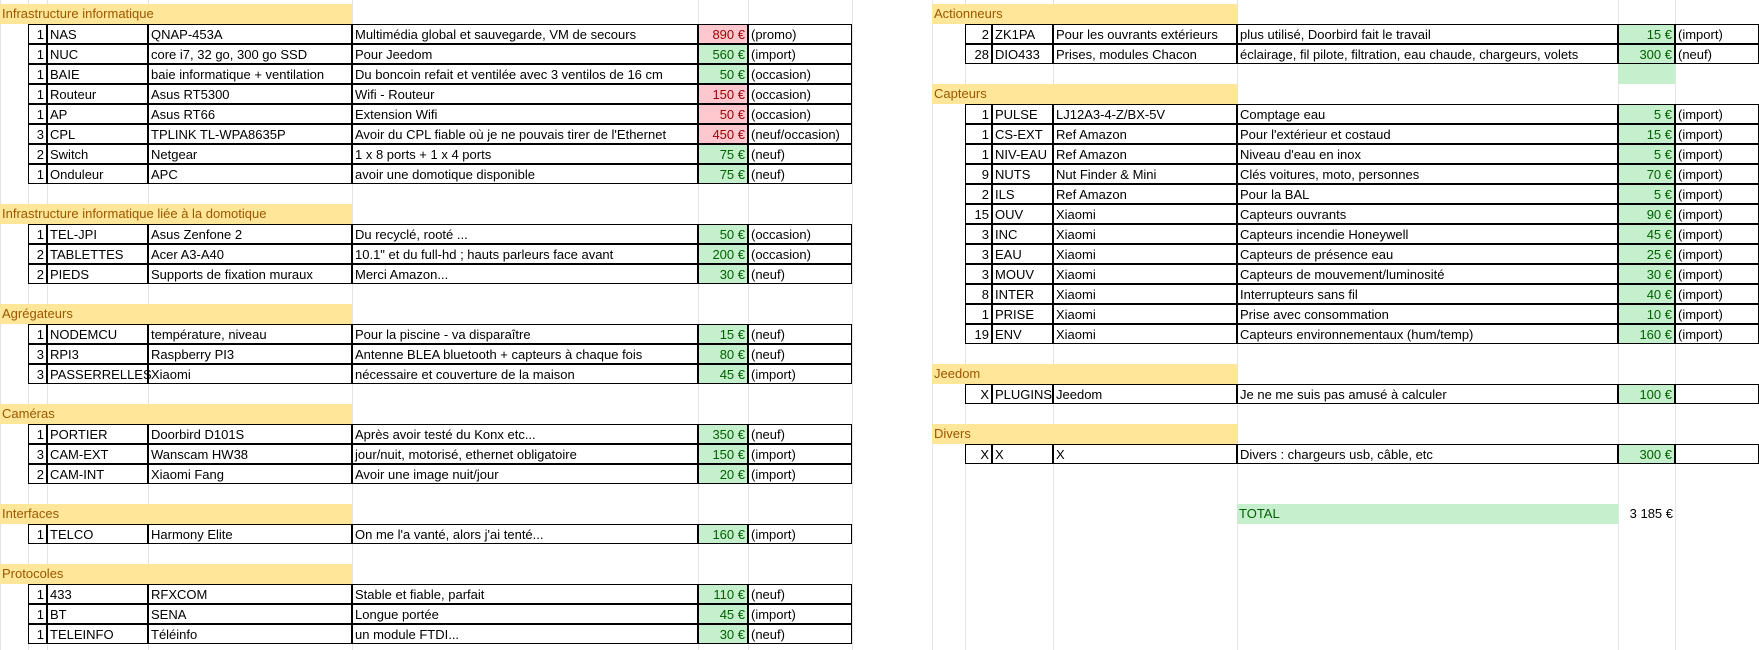 The height and width of the screenshot is (650, 1759). Describe the element at coordinates (250, 74) in the screenshot. I see `model-cell: baie informatique + ventilation` at that location.